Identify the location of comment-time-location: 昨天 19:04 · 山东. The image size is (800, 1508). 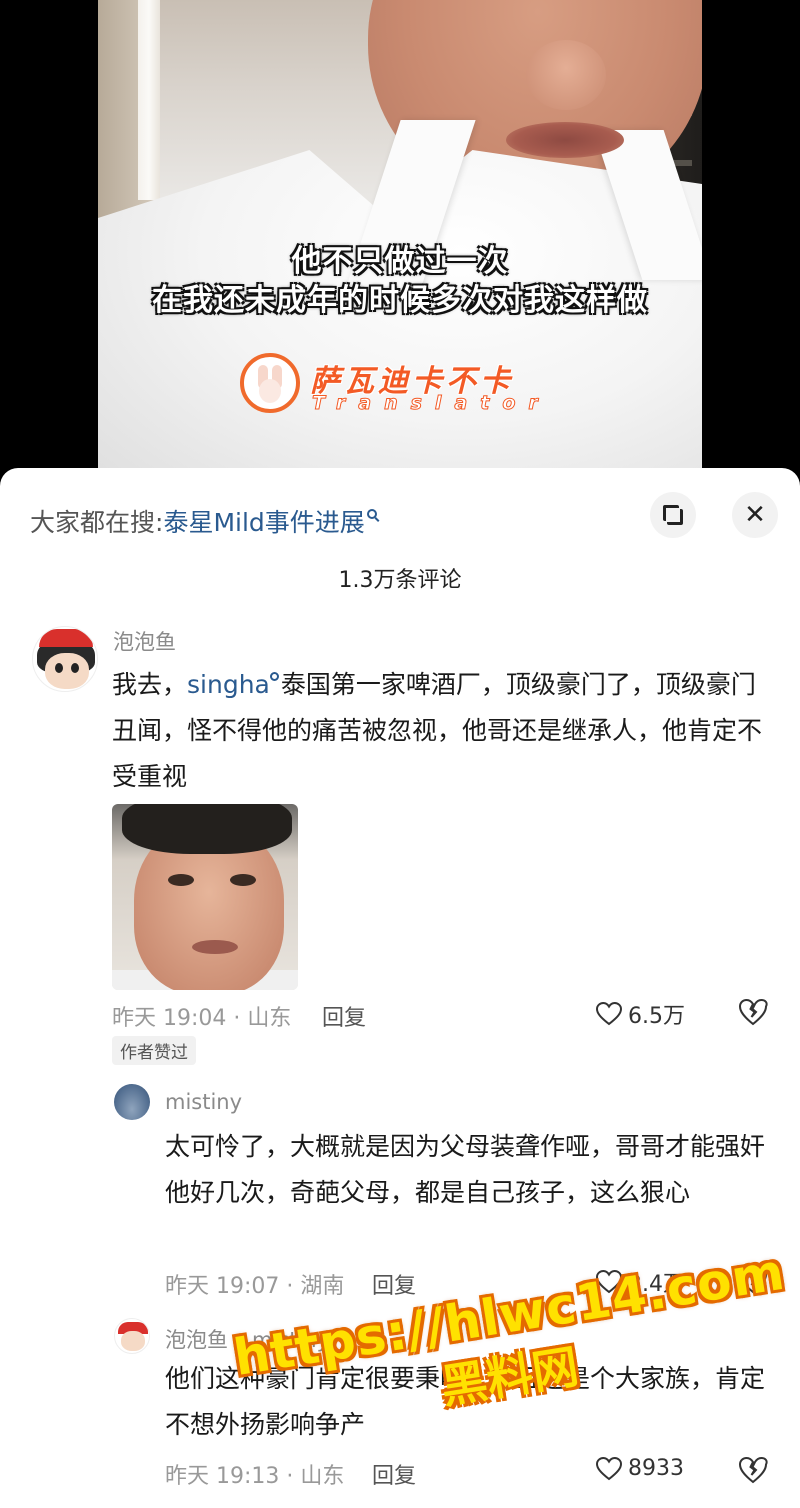
(202, 1018).